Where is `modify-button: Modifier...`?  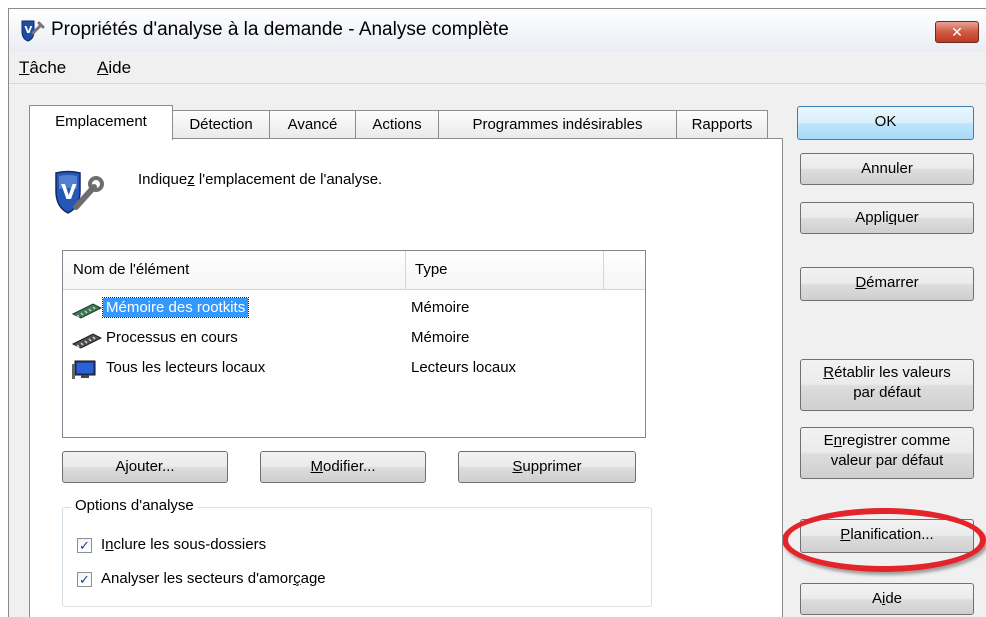 modify-button: Modifier... is located at coordinates (343, 467).